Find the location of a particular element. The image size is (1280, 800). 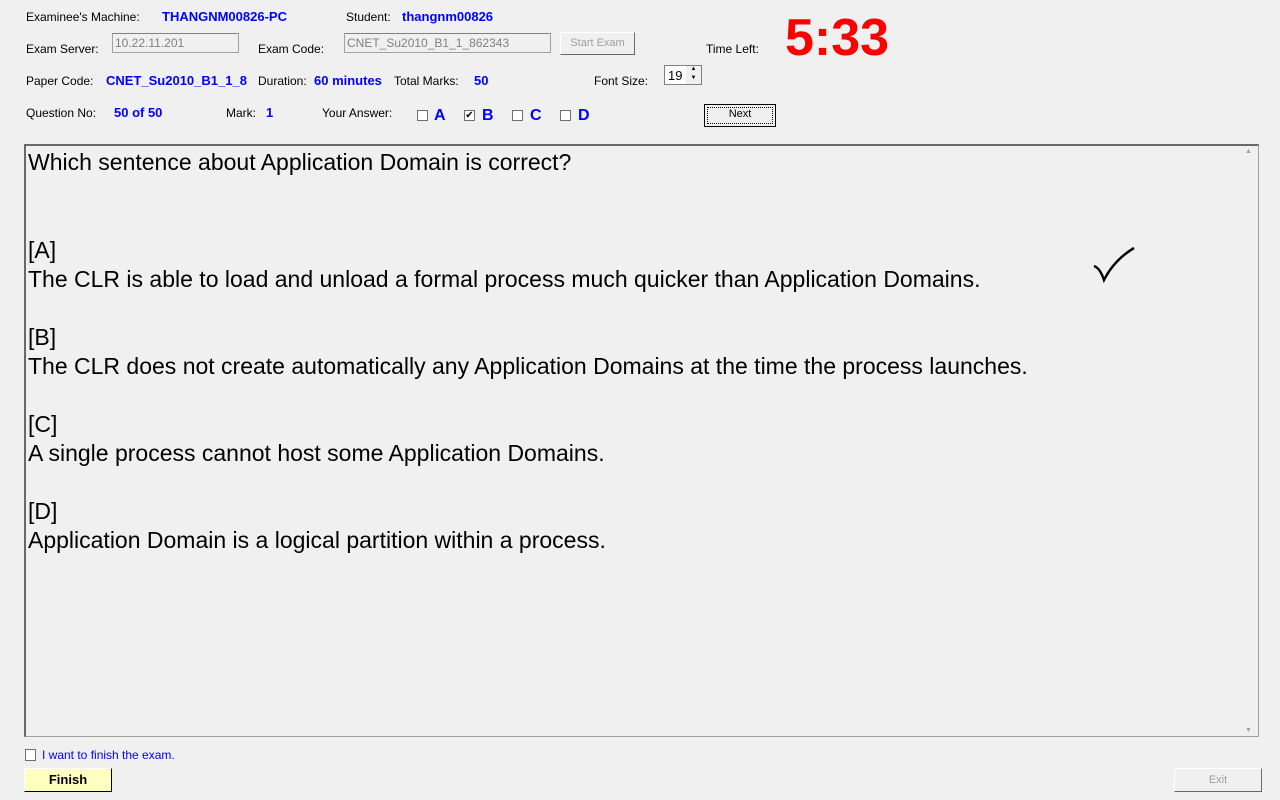

your-answer-label: Your Answer: is located at coordinates (357, 113).